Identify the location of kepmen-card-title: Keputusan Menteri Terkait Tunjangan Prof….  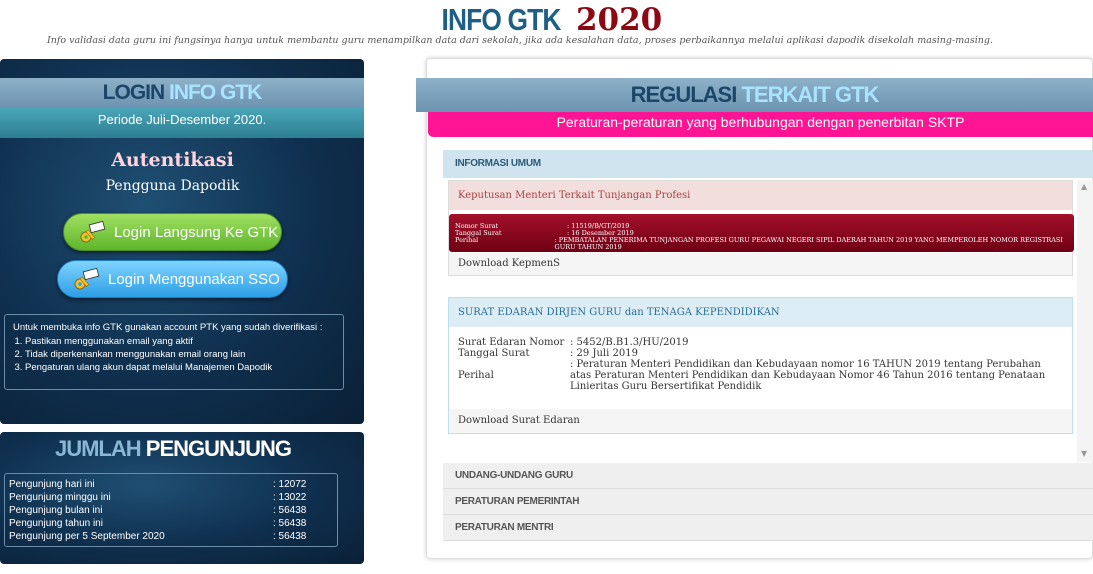
(760, 195).